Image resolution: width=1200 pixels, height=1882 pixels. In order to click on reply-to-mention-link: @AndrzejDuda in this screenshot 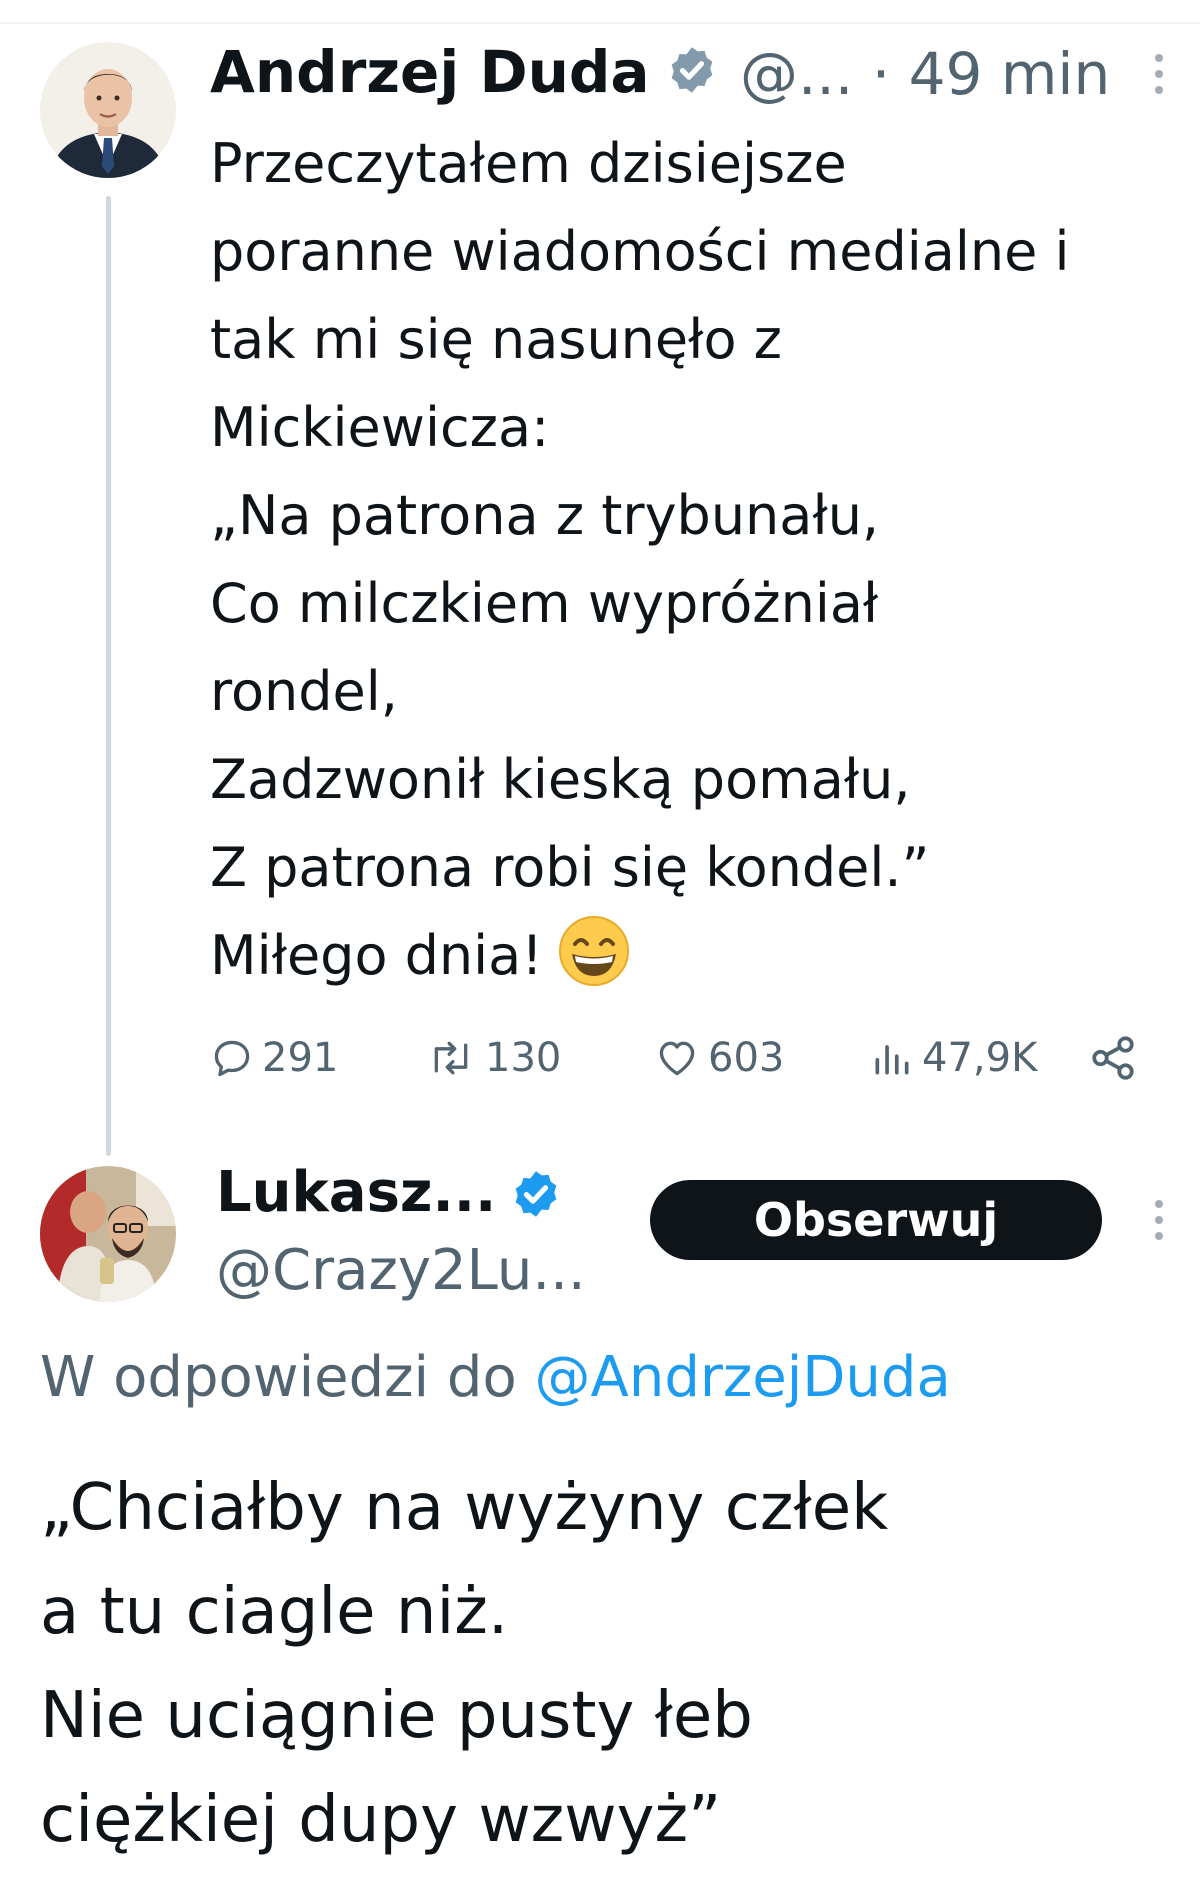, I will do `click(743, 1377)`.